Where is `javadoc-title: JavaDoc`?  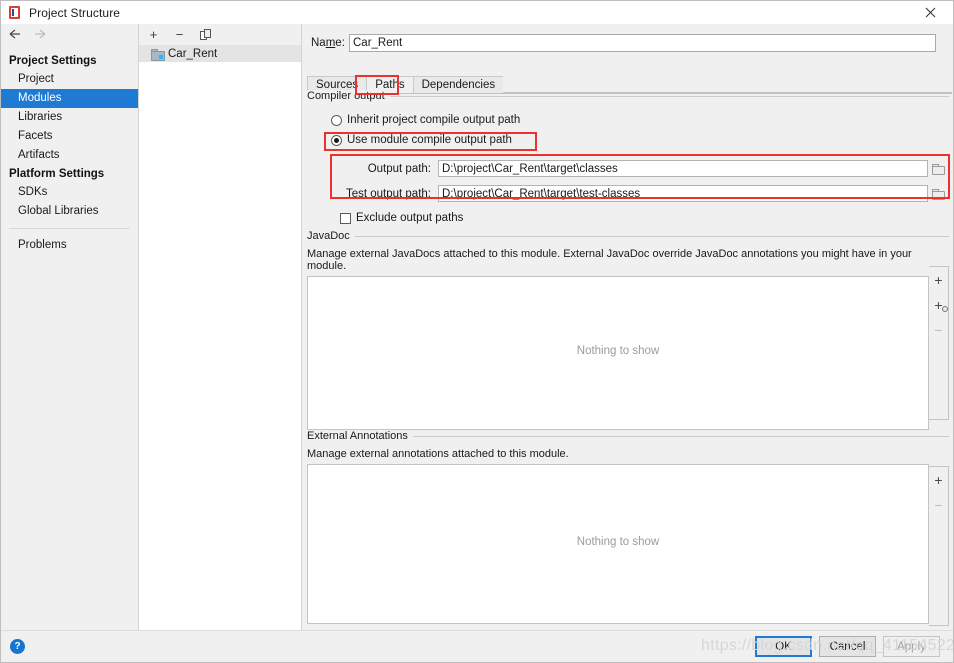 javadoc-title: JavaDoc is located at coordinates (331, 236).